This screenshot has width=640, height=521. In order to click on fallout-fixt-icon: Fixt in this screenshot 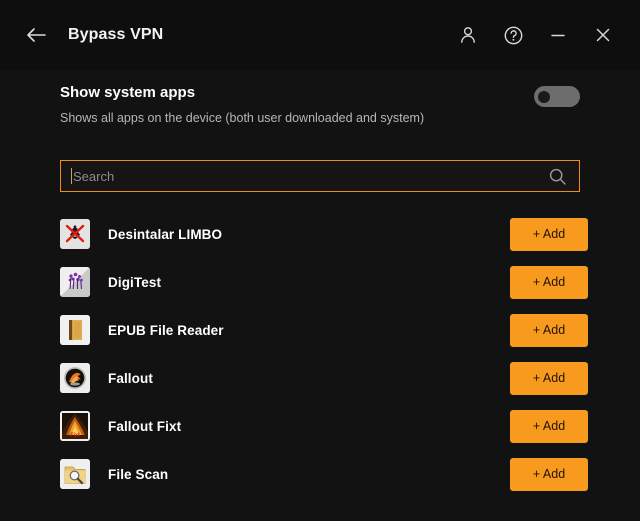, I will do `click(75, 426)`.